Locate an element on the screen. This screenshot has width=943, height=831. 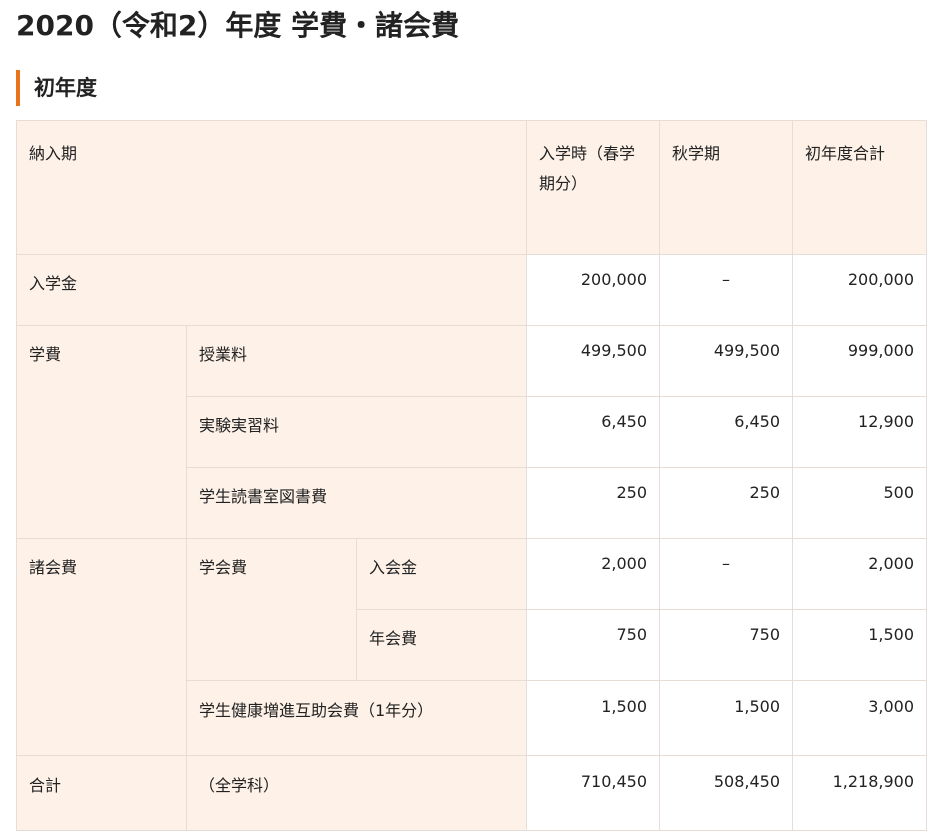
value-spring: 6,450 is located at coordinates (593, 432).